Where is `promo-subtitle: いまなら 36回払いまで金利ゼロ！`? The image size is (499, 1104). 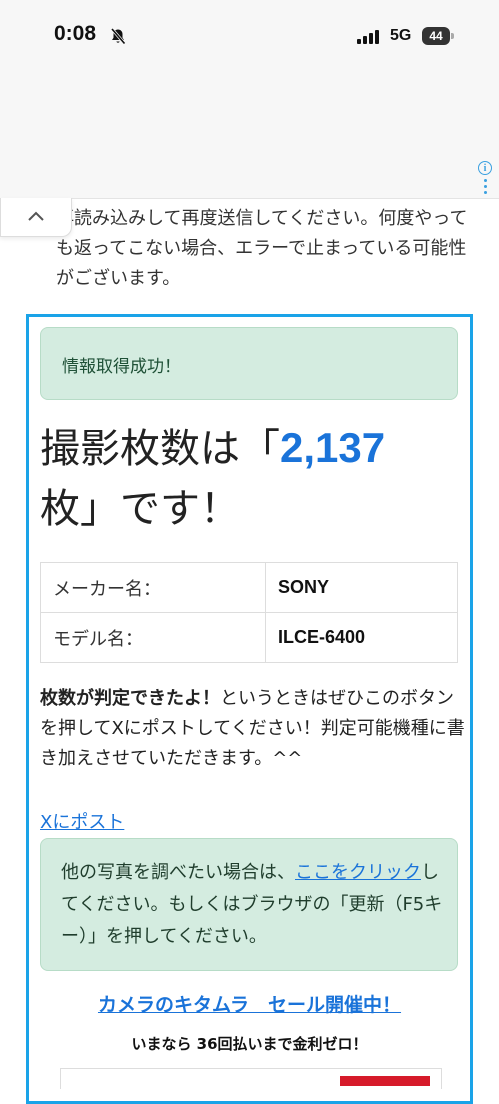 promo-subtitle: いまなら 36回払いまで金利ゼロ！ is located at coordinates (249, 1044).